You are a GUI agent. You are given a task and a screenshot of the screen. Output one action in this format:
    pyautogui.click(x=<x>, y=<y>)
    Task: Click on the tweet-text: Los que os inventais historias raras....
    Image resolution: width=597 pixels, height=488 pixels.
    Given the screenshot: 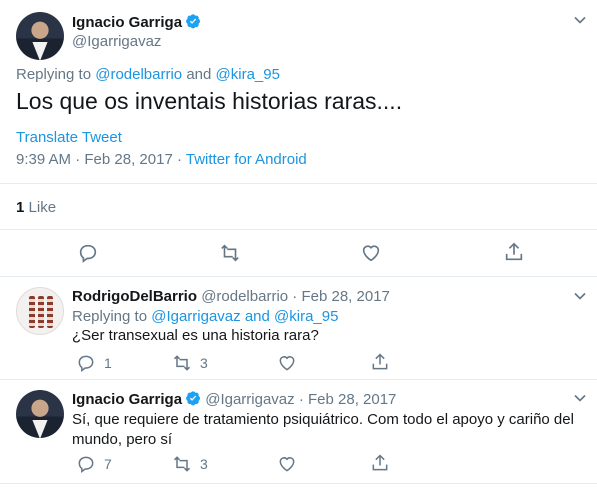 What is the action you would take?
    pyautogui.click(x=209, y=101)
    